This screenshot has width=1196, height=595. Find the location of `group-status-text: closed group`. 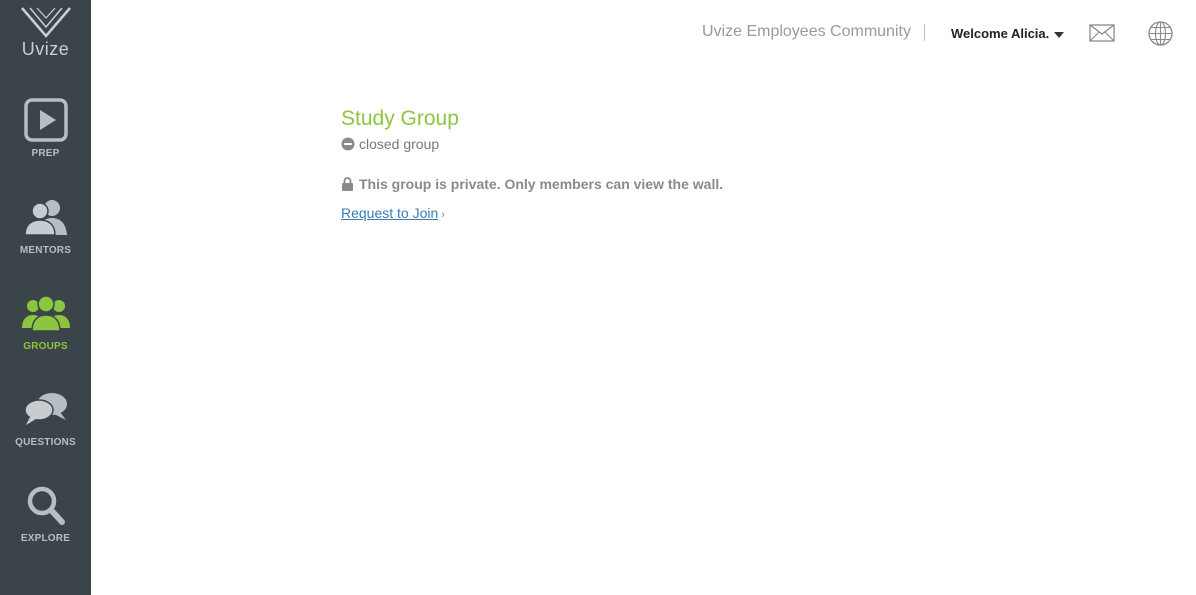

group-status-text: closed group is located at coordinates (399, 144).